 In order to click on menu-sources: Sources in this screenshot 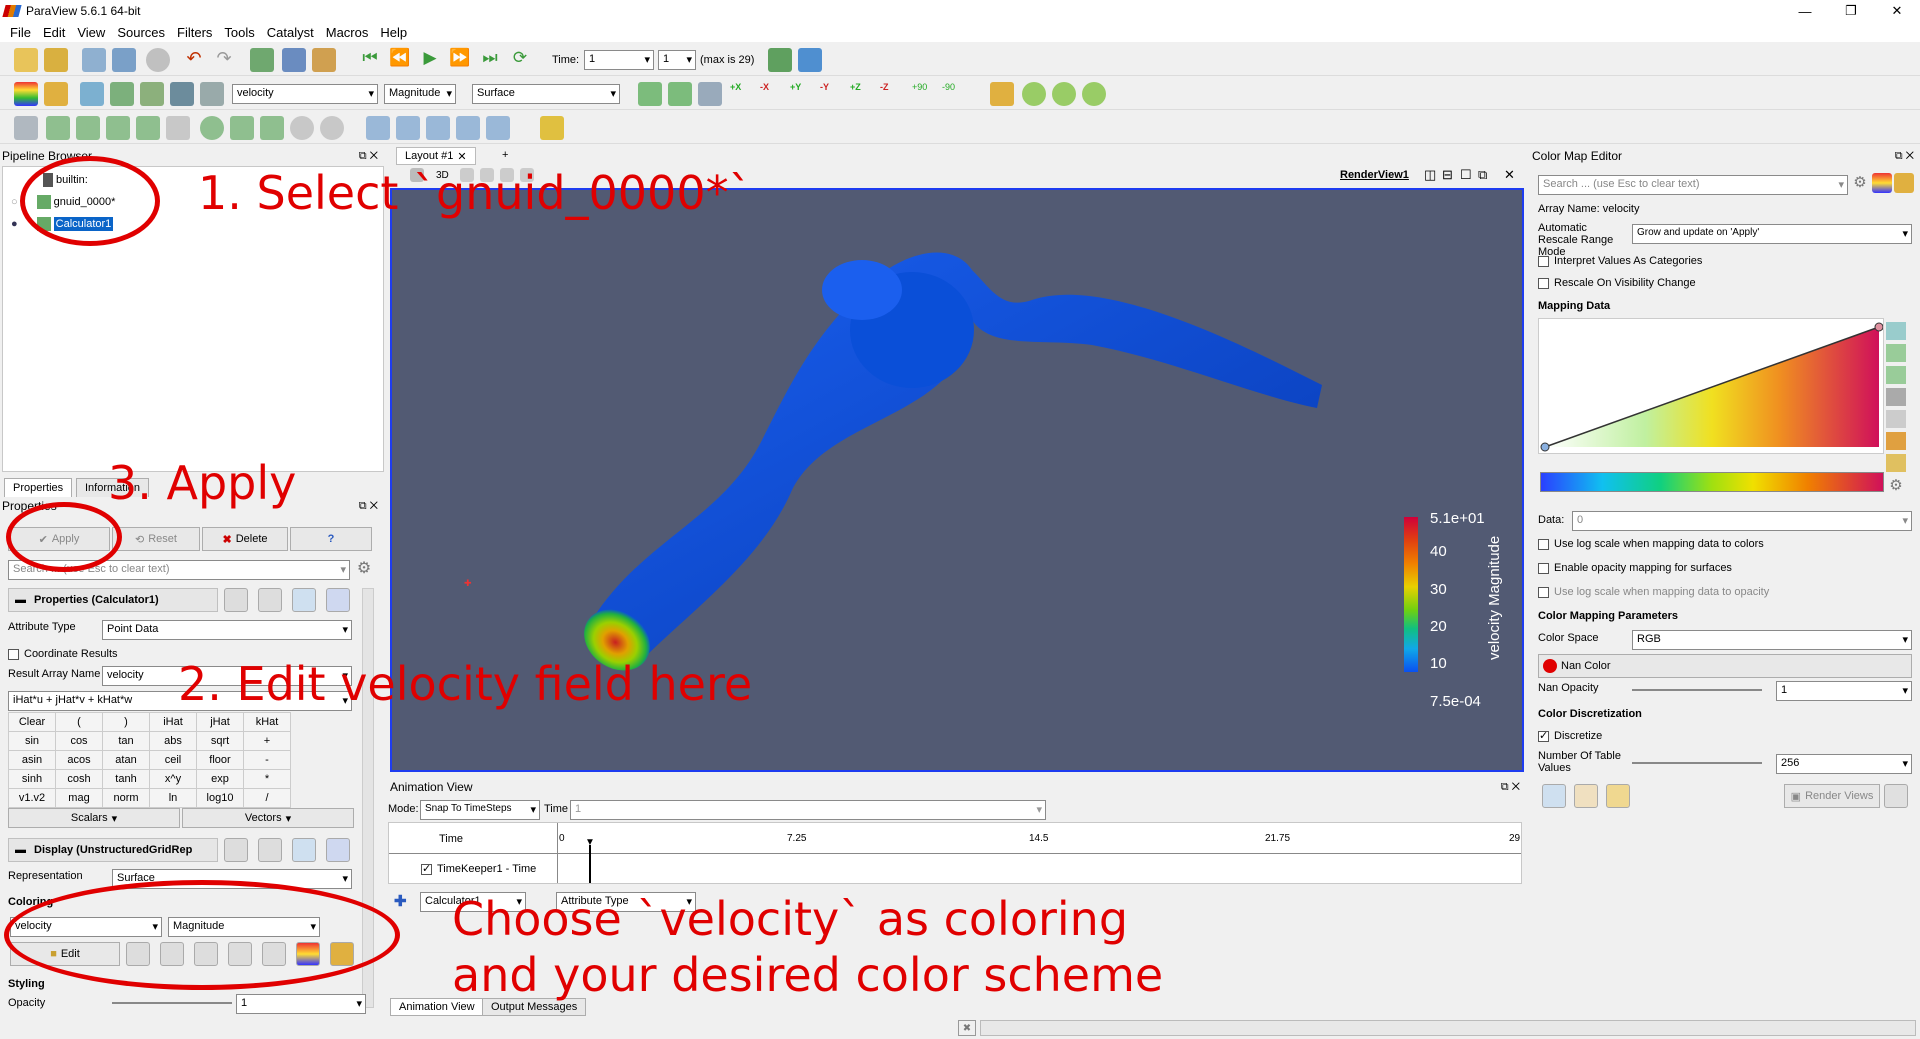, I will do `click(141, 32)`.